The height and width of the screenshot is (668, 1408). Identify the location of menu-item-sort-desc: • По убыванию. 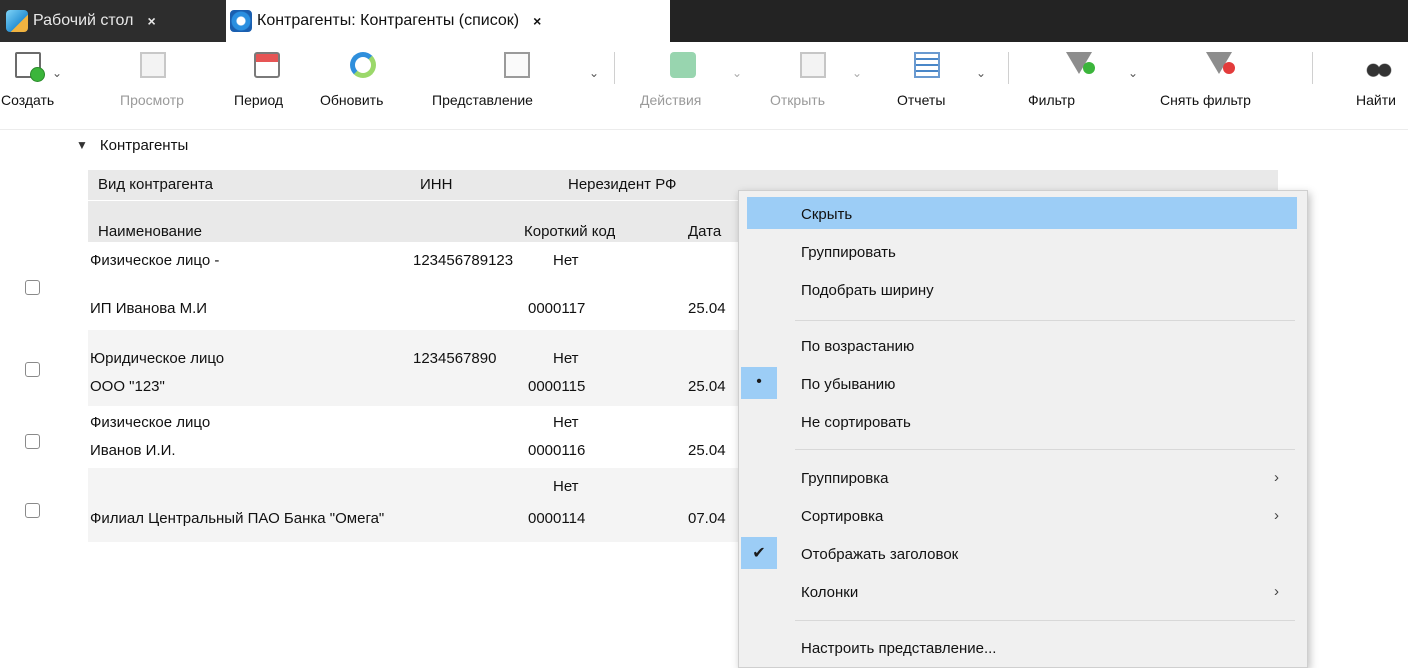
(1023, 381).